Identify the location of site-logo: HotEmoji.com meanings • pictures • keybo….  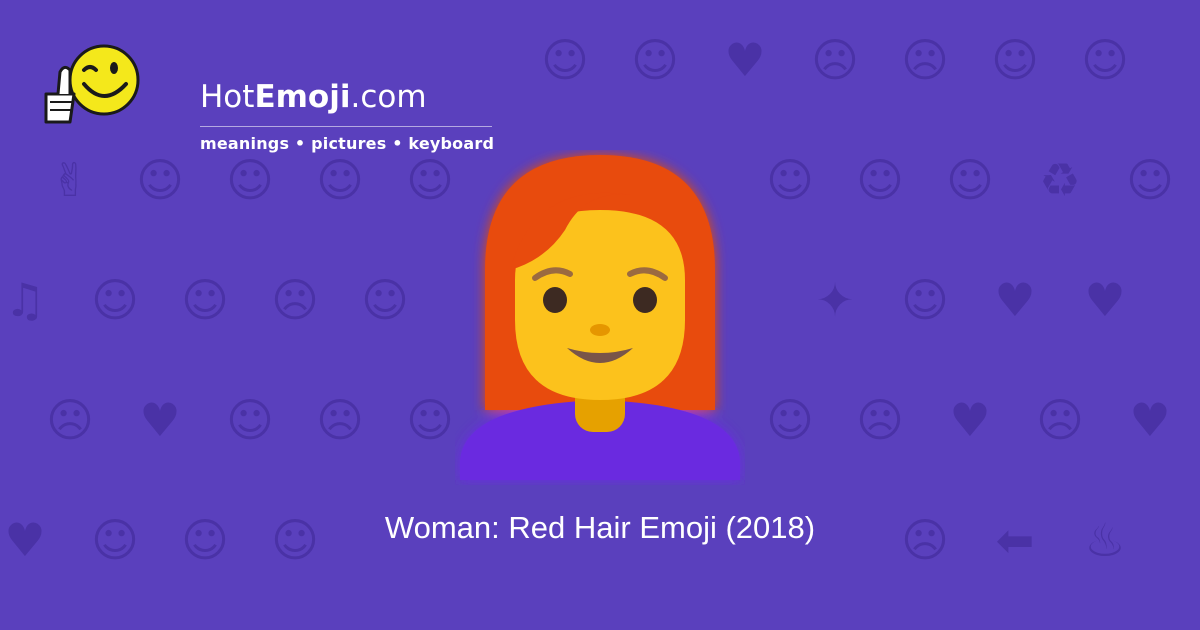
(267, 94).